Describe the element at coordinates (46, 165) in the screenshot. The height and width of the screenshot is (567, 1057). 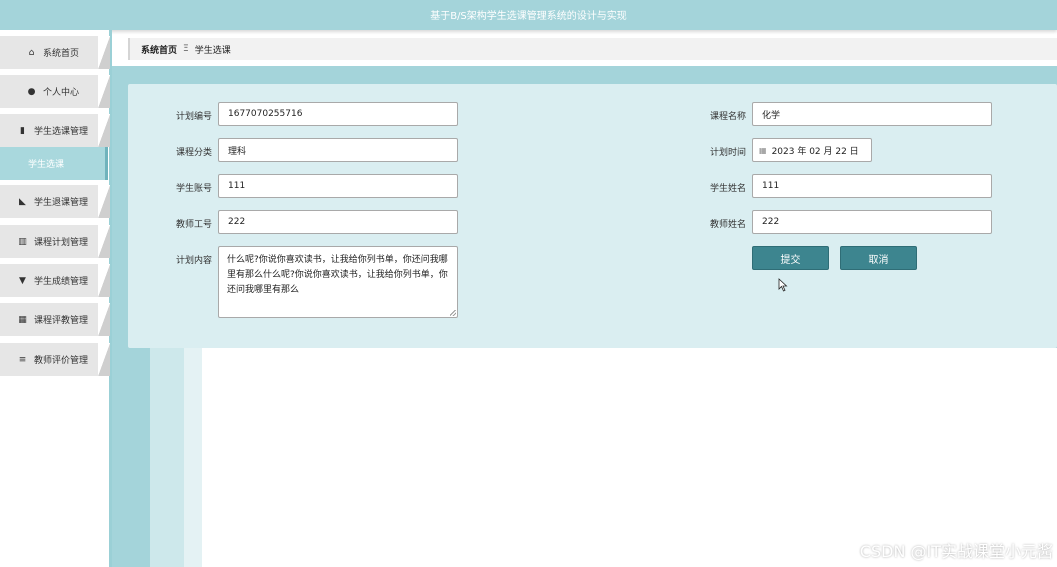
I see `sidebar-subitem-label: 学生选课` at that location.